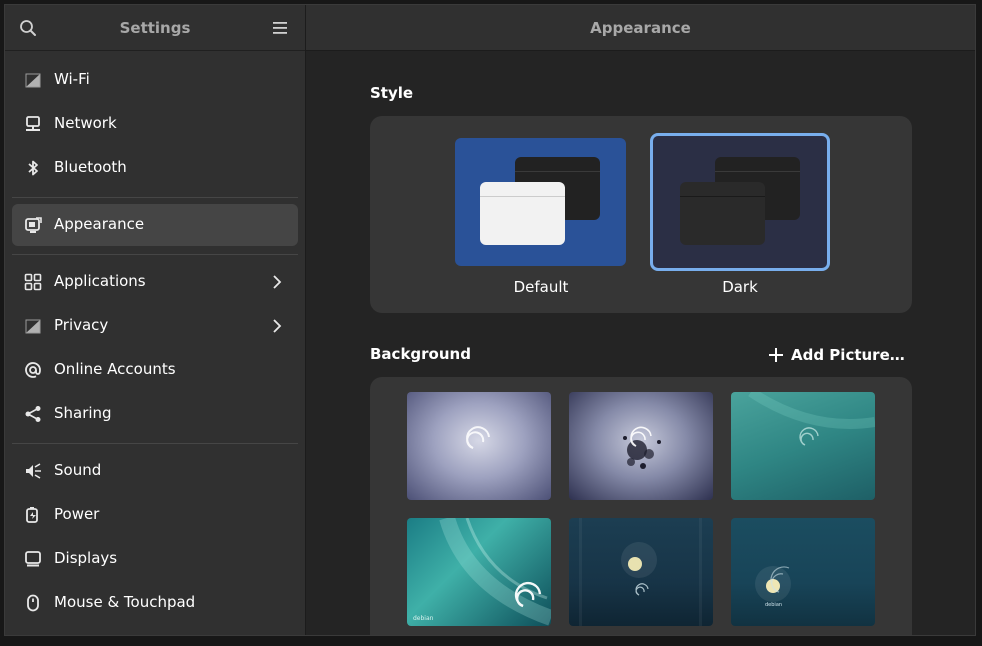 This screenshot has width=982, height=646. I want to click on sidebar-item-online-accounts: Online Accounts, so click(155, 370).